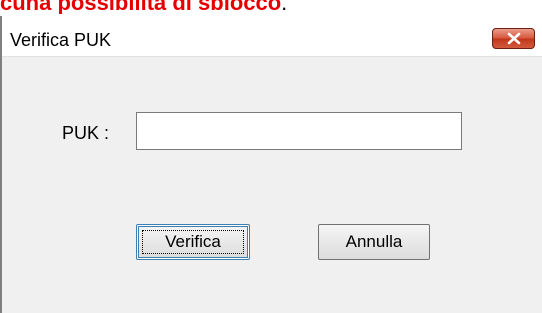 This screenshot has width=542, height=313. Describe the element at coordinates (299, 131) in the screenshot. I see `puk-input` at that location.